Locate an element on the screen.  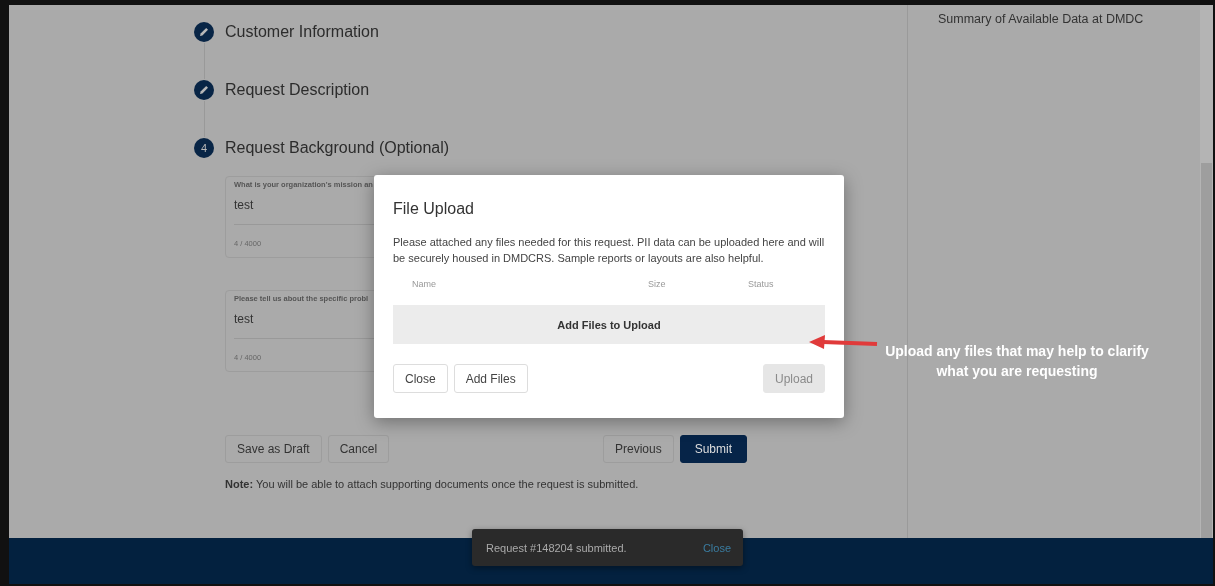
dialog-description: Please attached any files needed for this request. PII data can be uploaded here and will be securely housed in DMDCRS. Sample reports or layouts are also helpful. is located at coordinates (609, 250).